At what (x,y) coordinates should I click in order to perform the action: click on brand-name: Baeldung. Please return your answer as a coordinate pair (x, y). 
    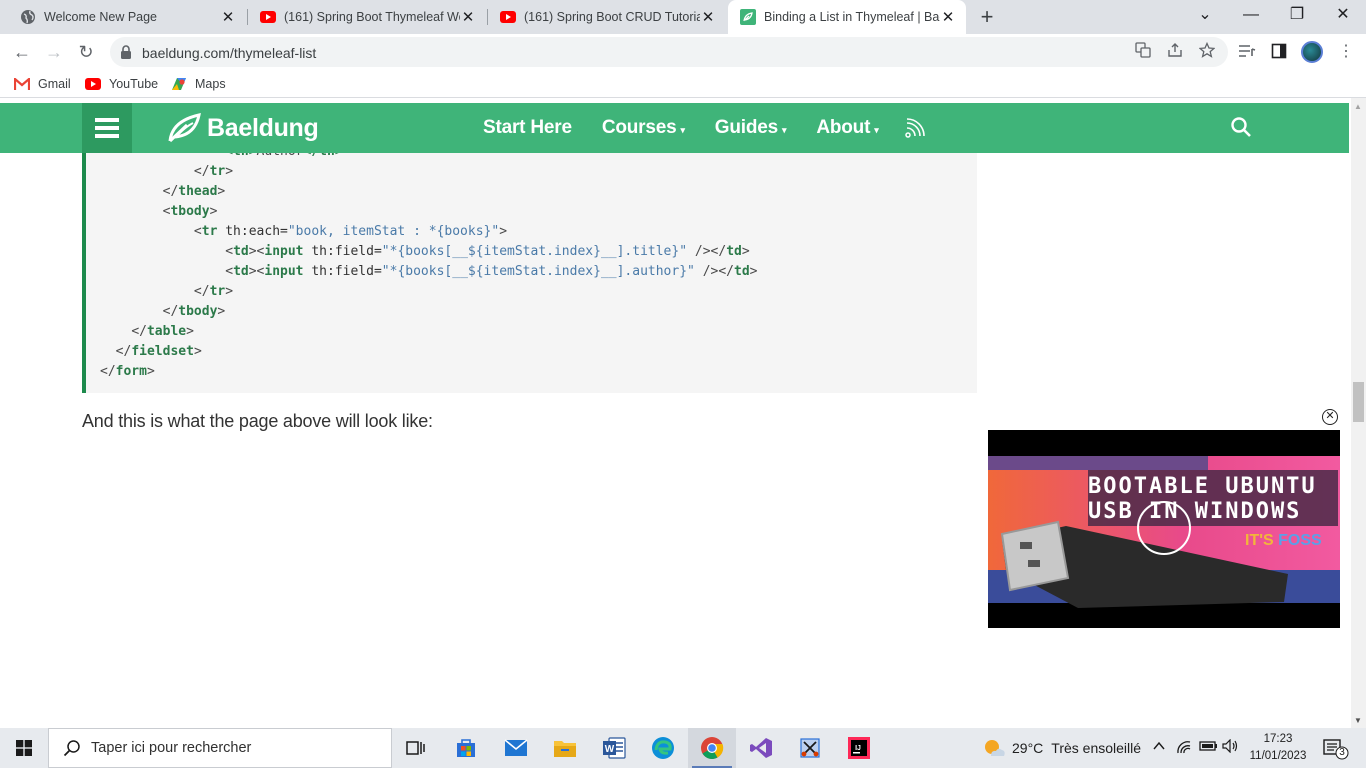
    Looking at the image, I should click on (263, 127).